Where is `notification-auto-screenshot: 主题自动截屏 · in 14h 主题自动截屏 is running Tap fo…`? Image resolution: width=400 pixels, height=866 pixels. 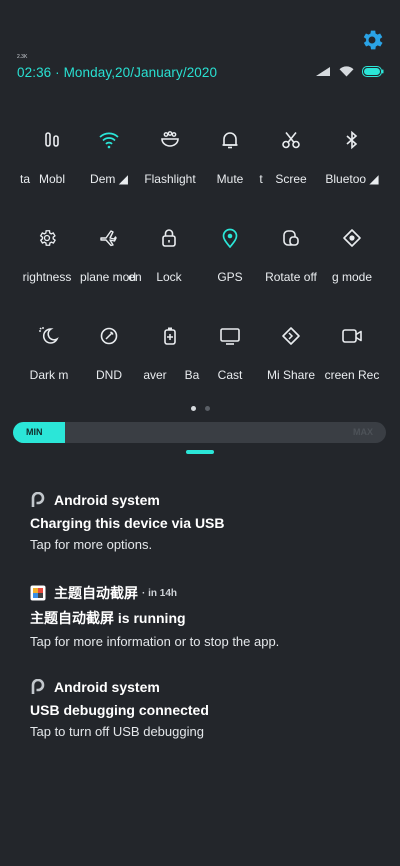 notification-auto-screenshot: 主题自动截屏 · in 14h 主题自动截屏 is running Tap fo… is located at coordinates (205, 616).